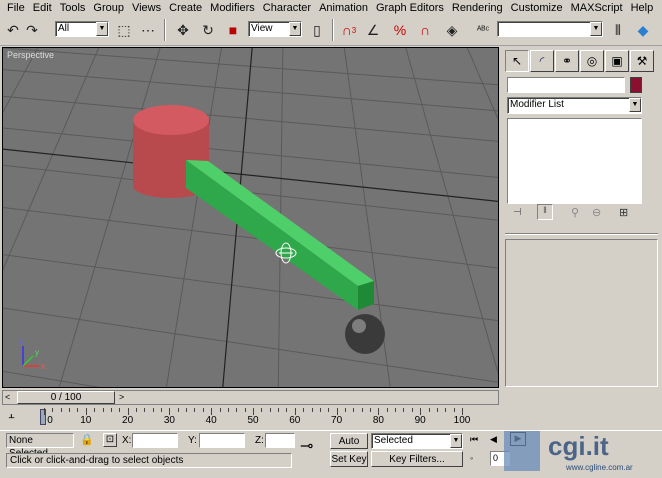 The height and width of the screenshot is (478, 662). What do you see at coordinates (617, 61) in the screenshot?
I see `display-tab-icon: ▣` at bounding box center [617, 61].